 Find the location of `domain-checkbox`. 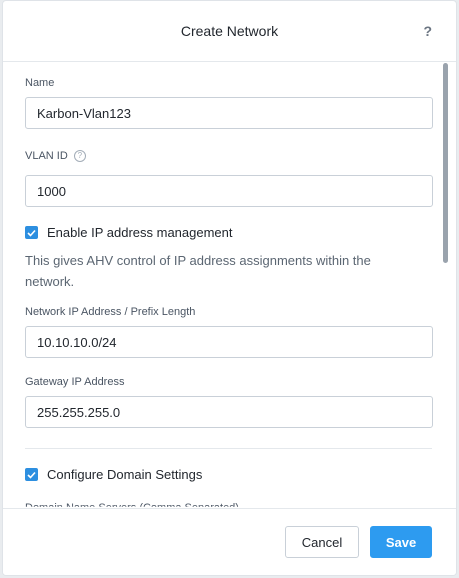

domain-checkbox is located at coordinates (31, 474).